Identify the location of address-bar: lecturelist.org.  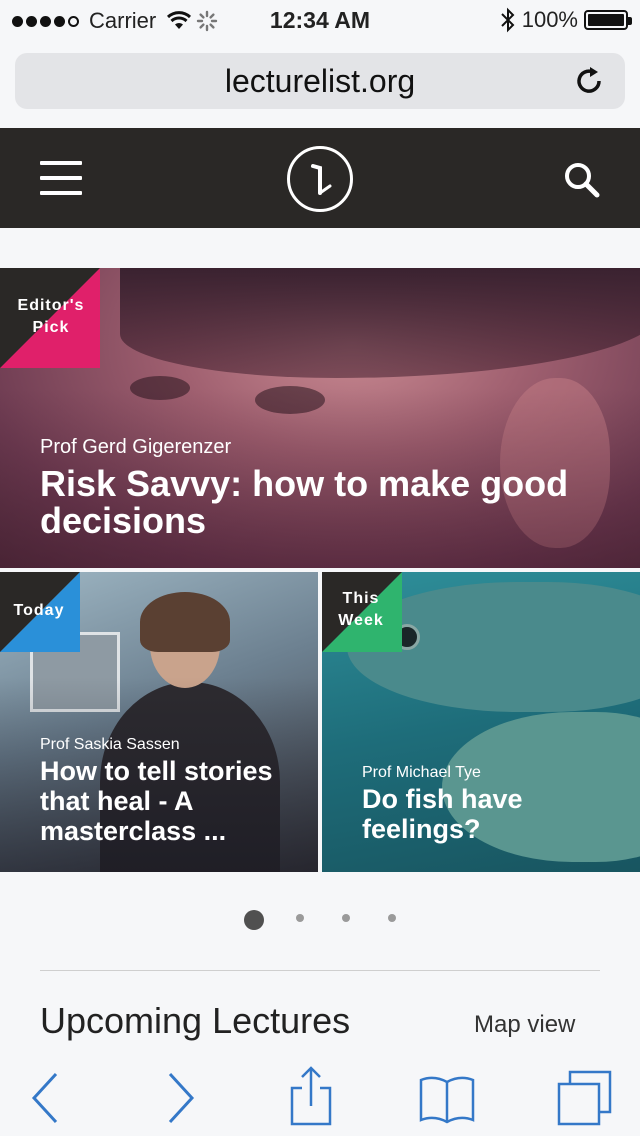
(320, 81).